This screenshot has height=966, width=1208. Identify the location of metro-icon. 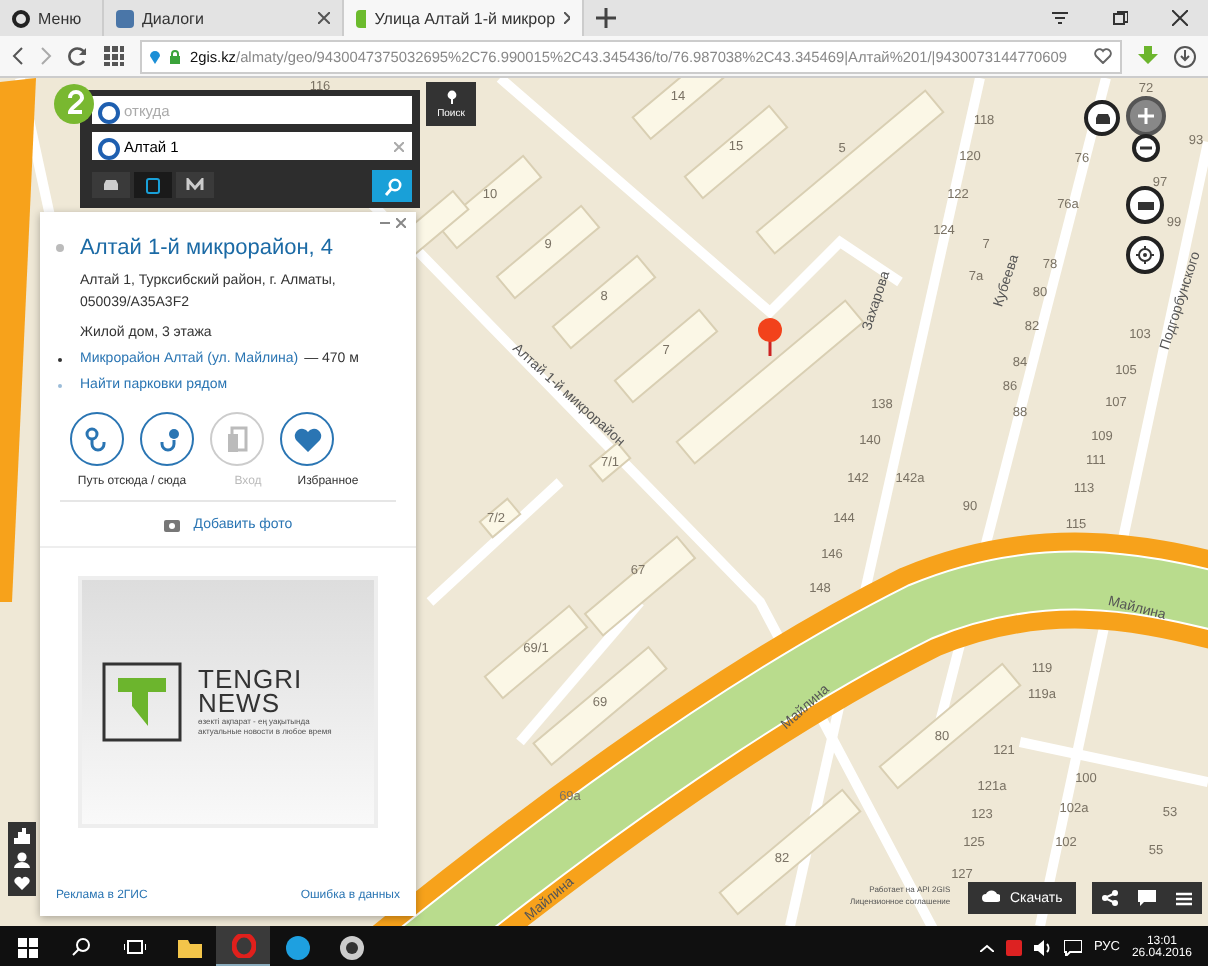
(195, 185).